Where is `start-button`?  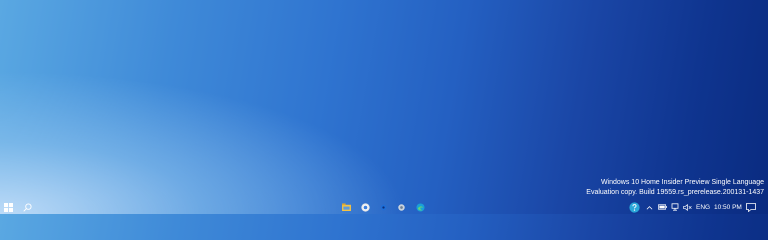 start-button is located at coordinates (8, 207).